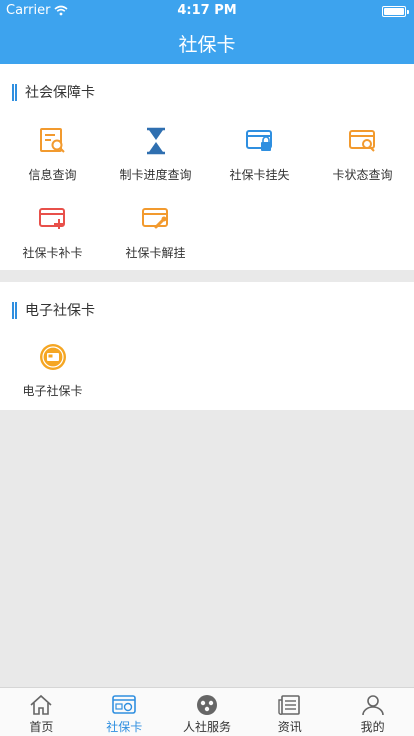 The width and height of the screenshot is (414, 736). Describe the element at coordinates (124, 727) in the screenshot. I see `tab-label: 社保卡` at that location.